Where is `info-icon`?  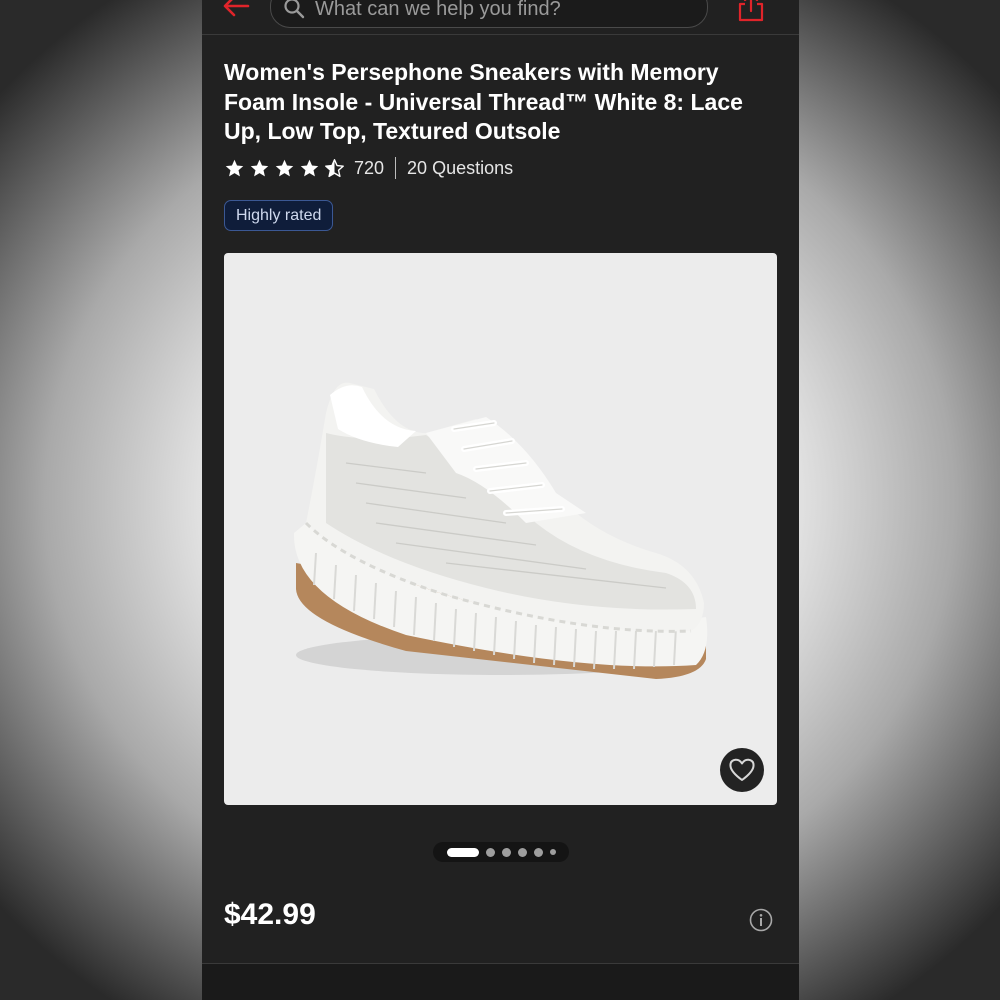
info-icon is located at coordinates (761, 920).